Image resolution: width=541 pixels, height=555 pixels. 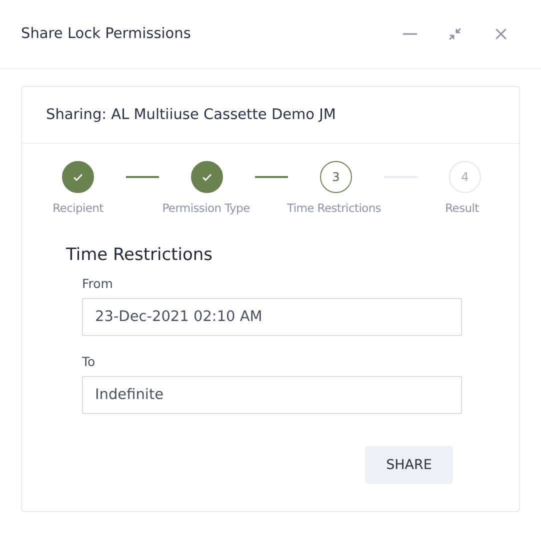 I want to click on minimize-icon, so click(x=410, y=34).